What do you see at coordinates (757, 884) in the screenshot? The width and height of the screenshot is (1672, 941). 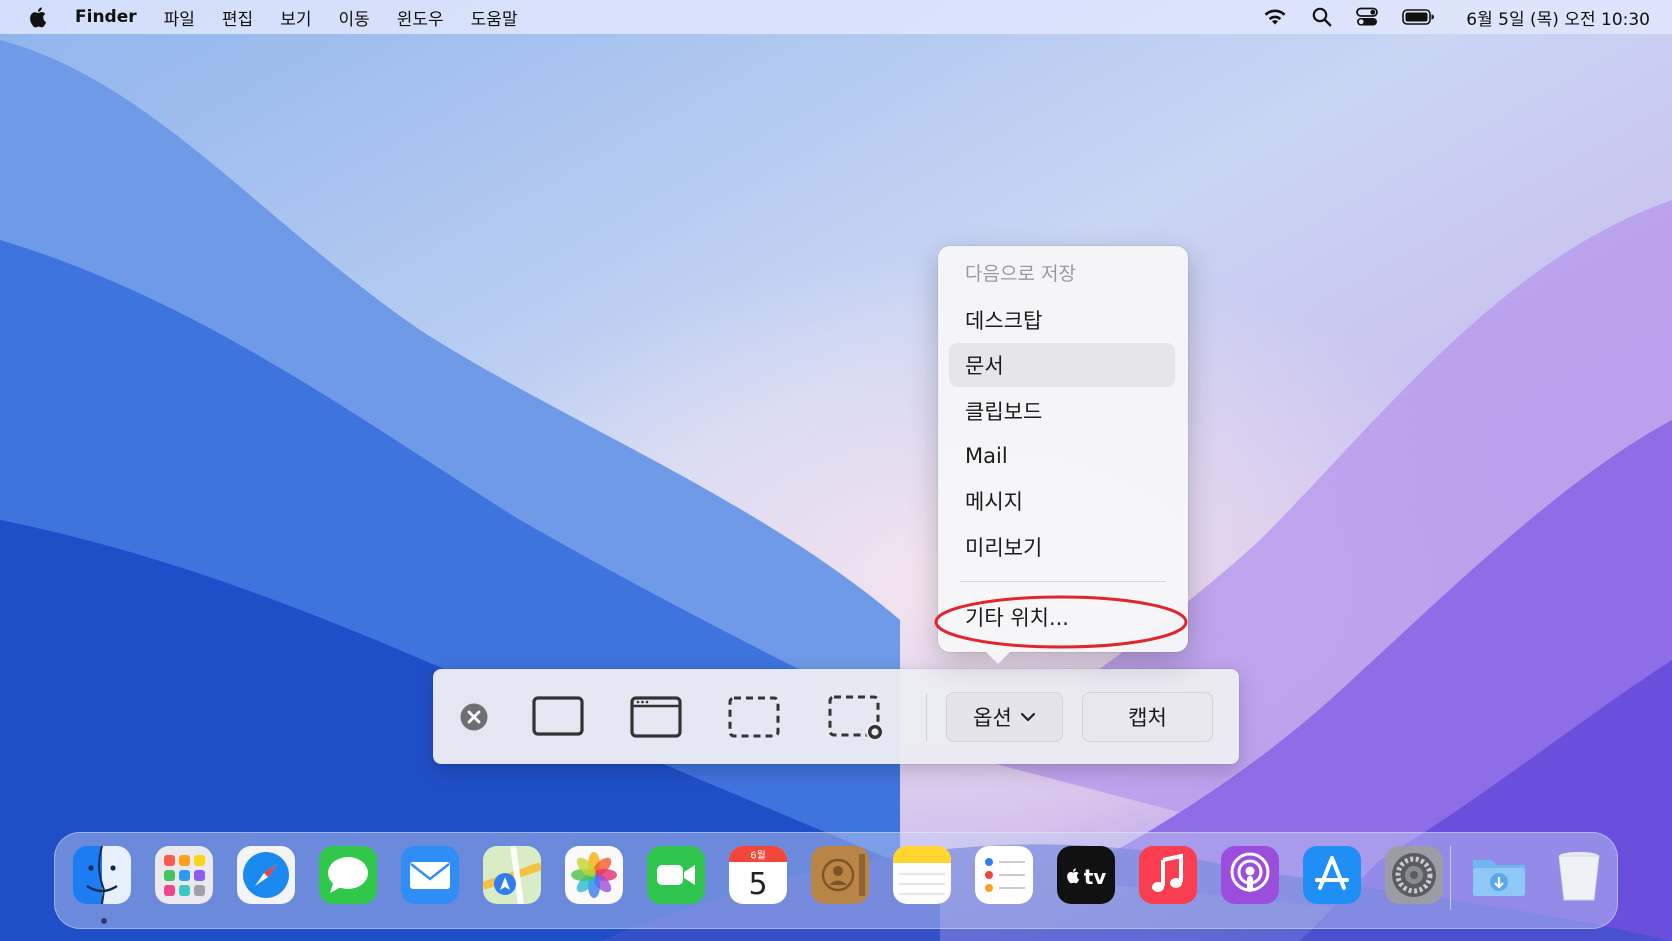 I see `calendar-day: 5` at bounding box center [757, 884].